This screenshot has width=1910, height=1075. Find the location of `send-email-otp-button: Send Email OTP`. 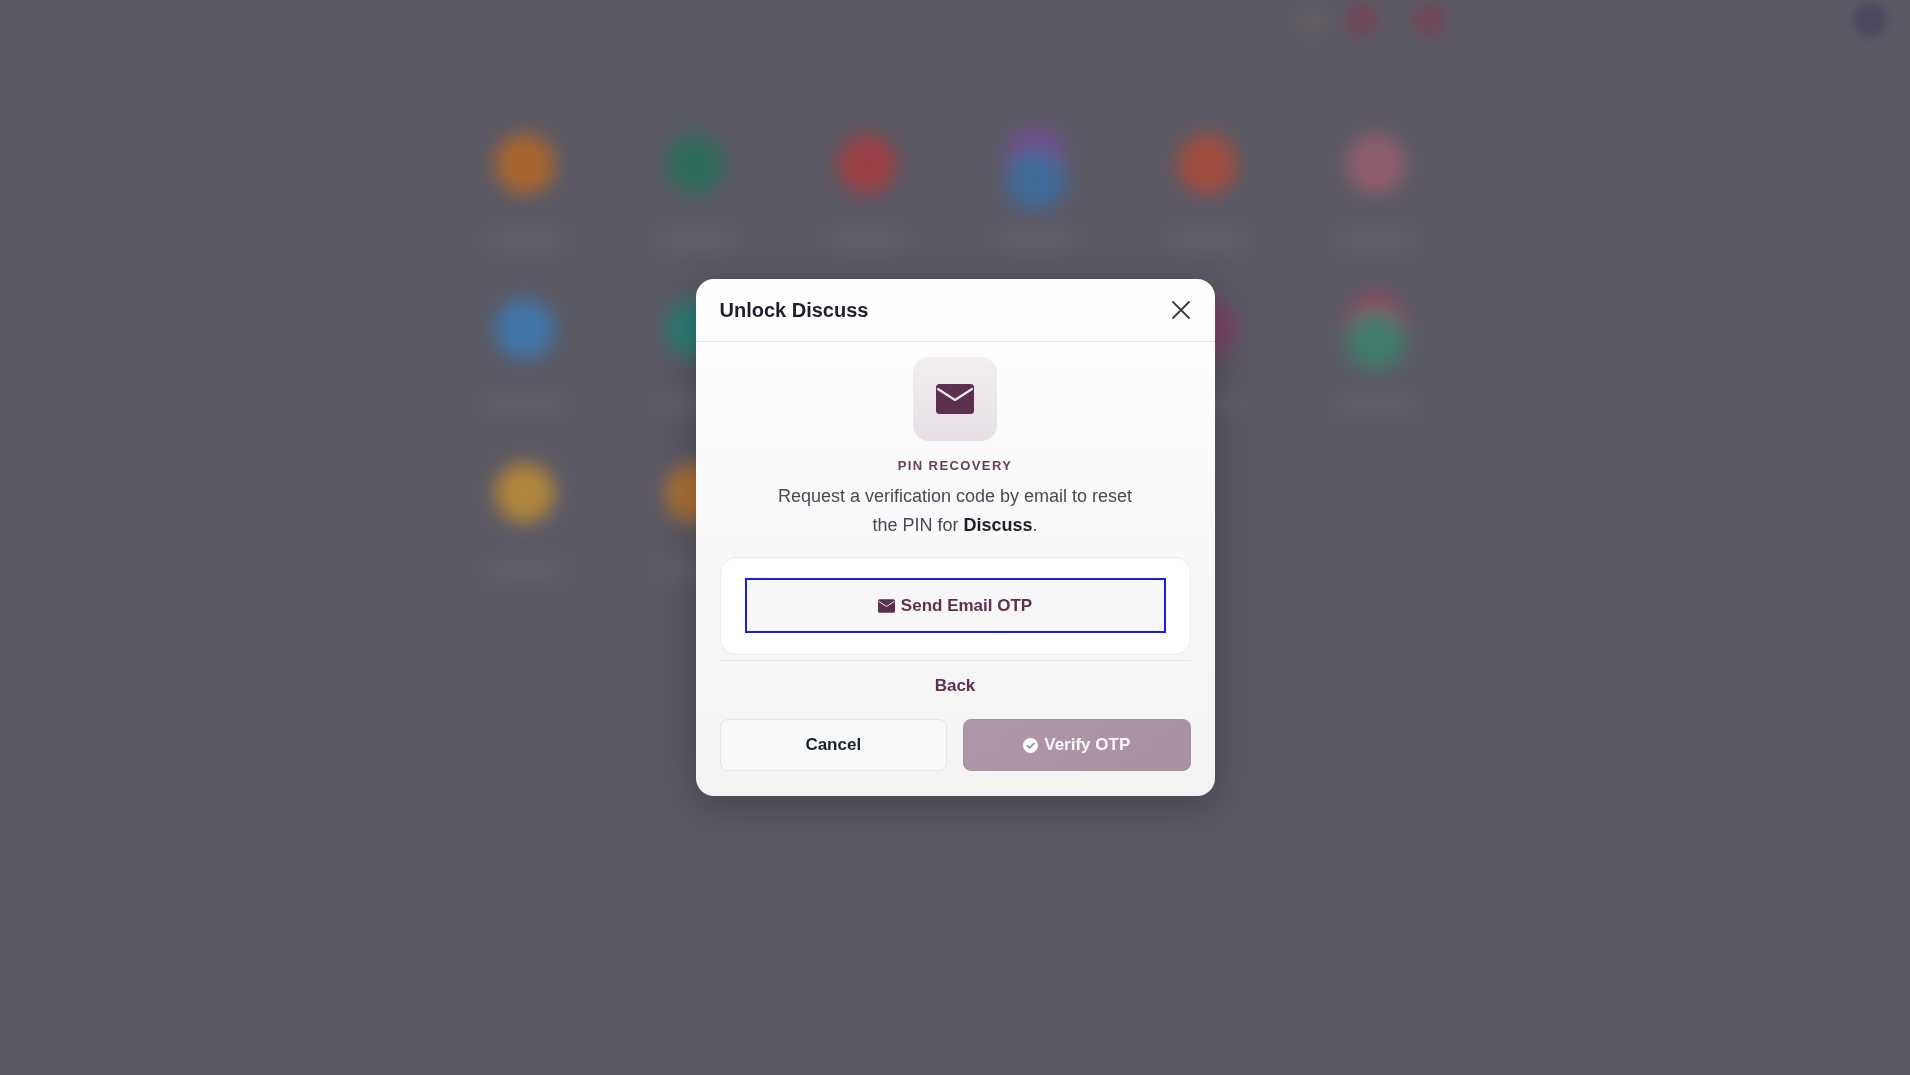

send-email-otp-button: Send Email OTP is located at coordinates (955, 605).